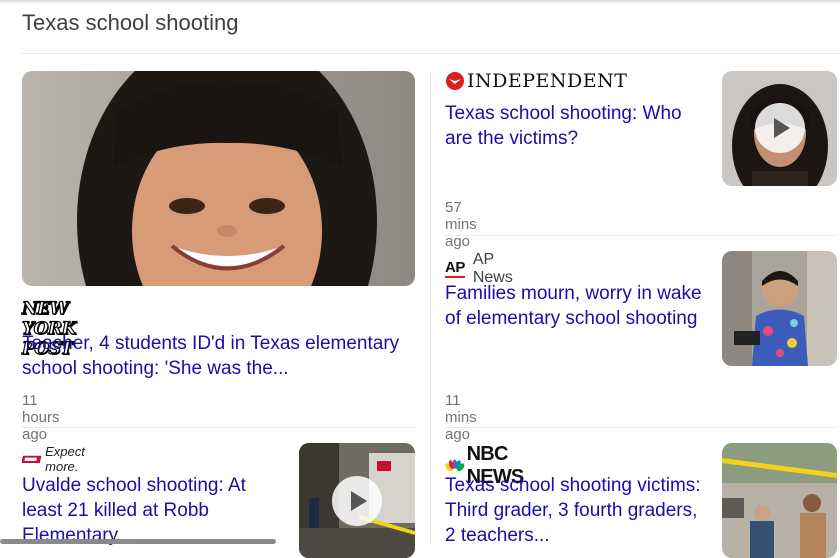 The height and width of the screenshot is (558, 840). I want to click on ap-logo-icon: AP, so click(455, 268).